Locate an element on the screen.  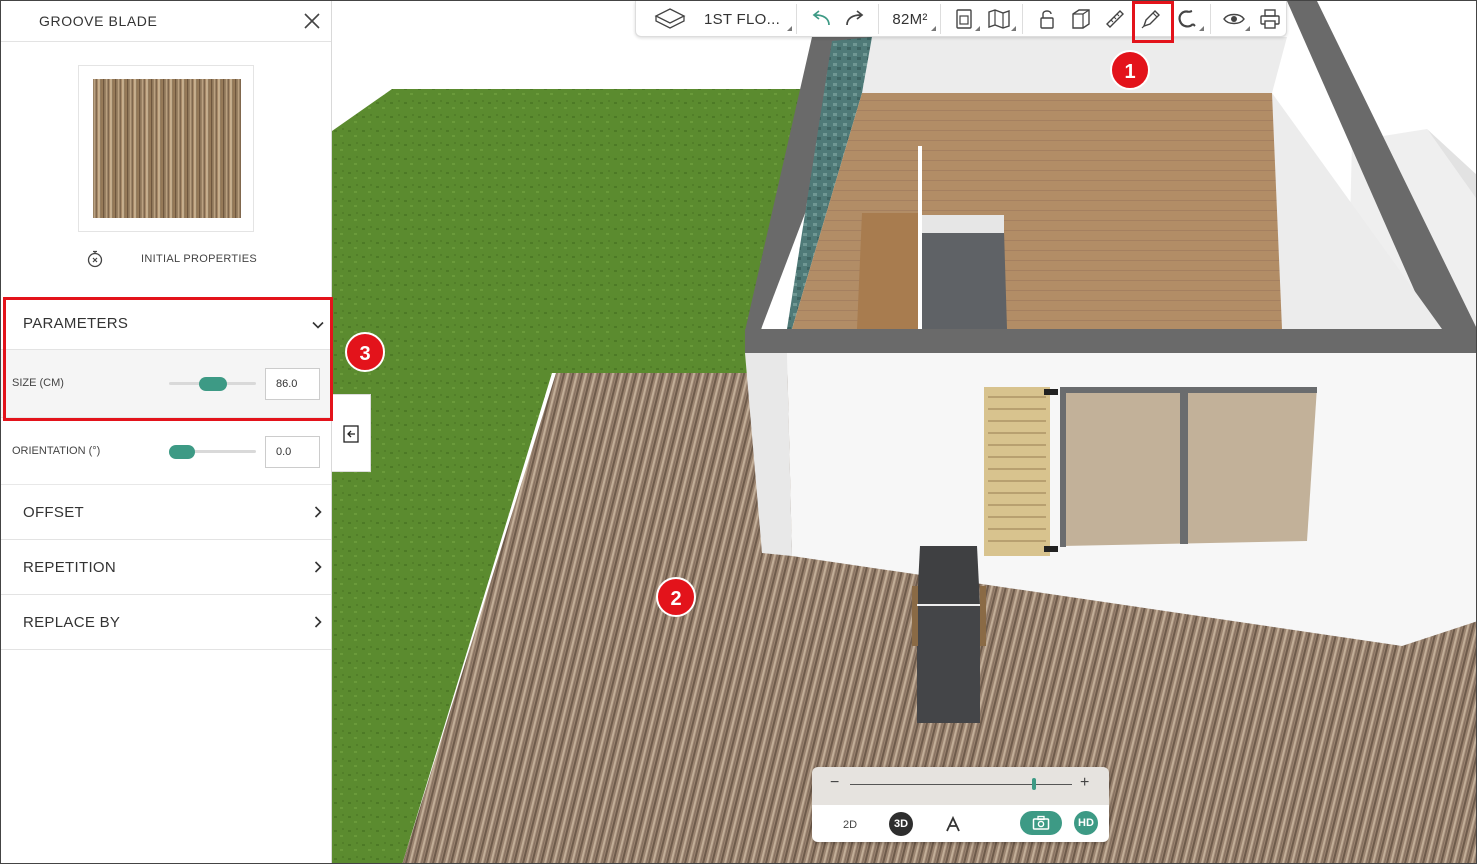
arrow-left-icon is located at coordinates (351, 434).